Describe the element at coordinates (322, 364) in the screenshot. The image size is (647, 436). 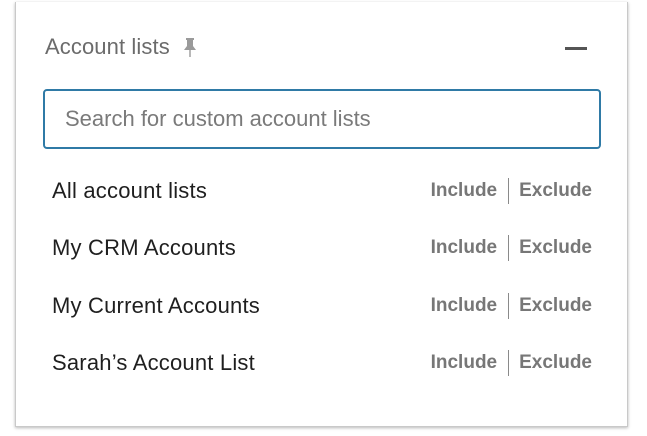
I see `list-item: Sarah’s Account List Include Exclude` at that location.